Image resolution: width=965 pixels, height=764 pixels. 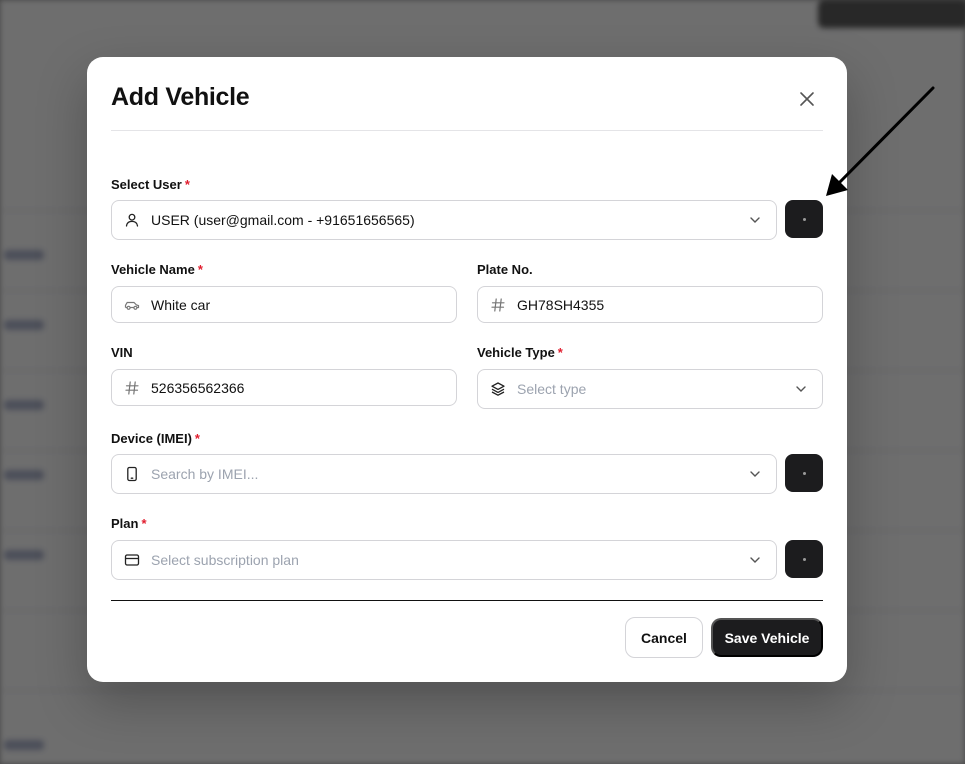 What do you see at coordinates (132, 305) in the screenshot?
I see `car-icon` at bounding box center [132, 305].